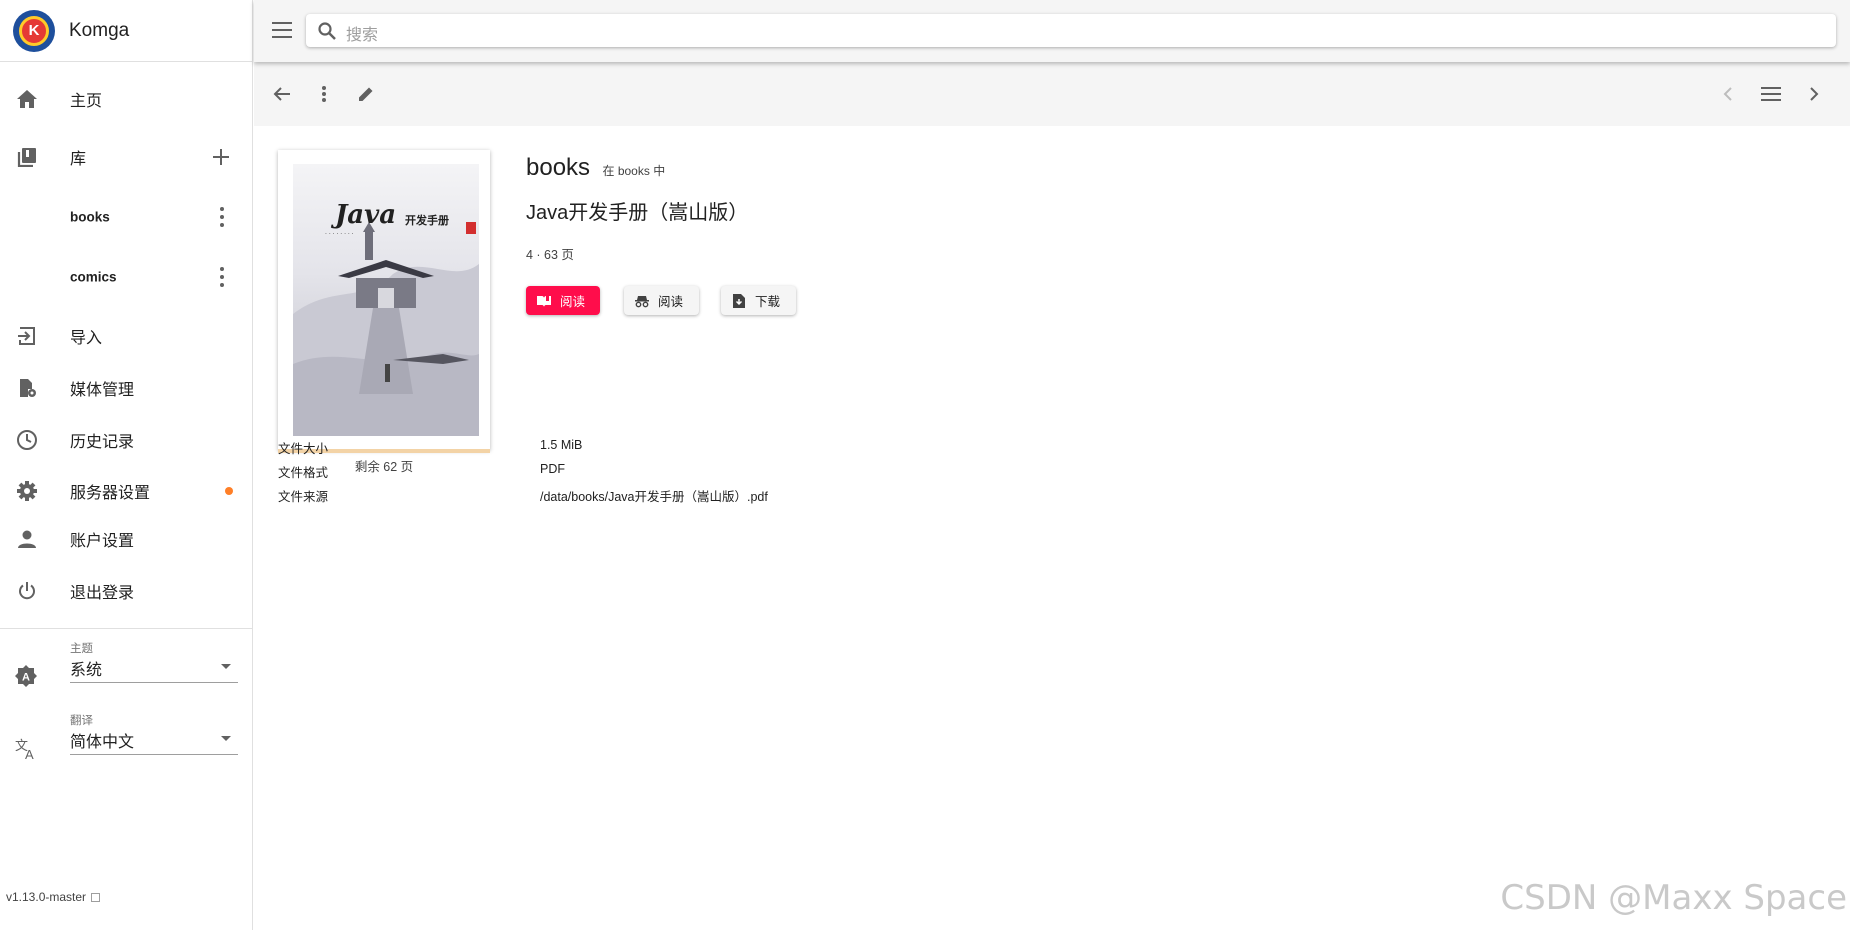 Image resolution: width=1850 pixels, height=930 pixels. What do you see at coordinates (102, 442) in the screenshot?
I see `nav-label-history: 历史记录` at bounding box center [102, 442].